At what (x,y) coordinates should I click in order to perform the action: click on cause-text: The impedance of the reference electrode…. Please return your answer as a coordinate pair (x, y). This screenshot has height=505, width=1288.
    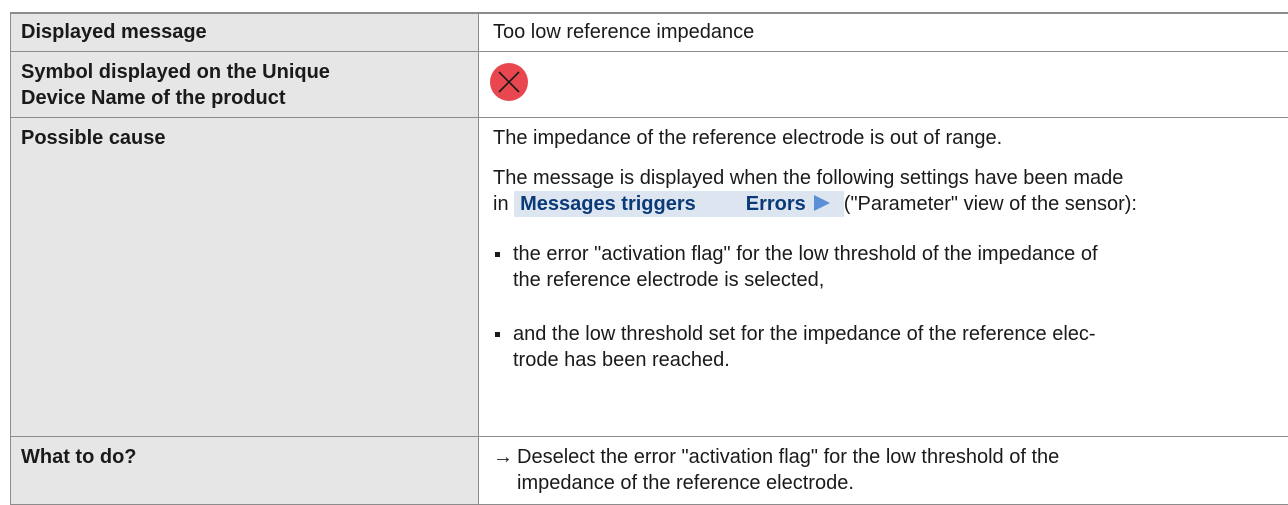
    Looking at the image, I should click on (890, 138).